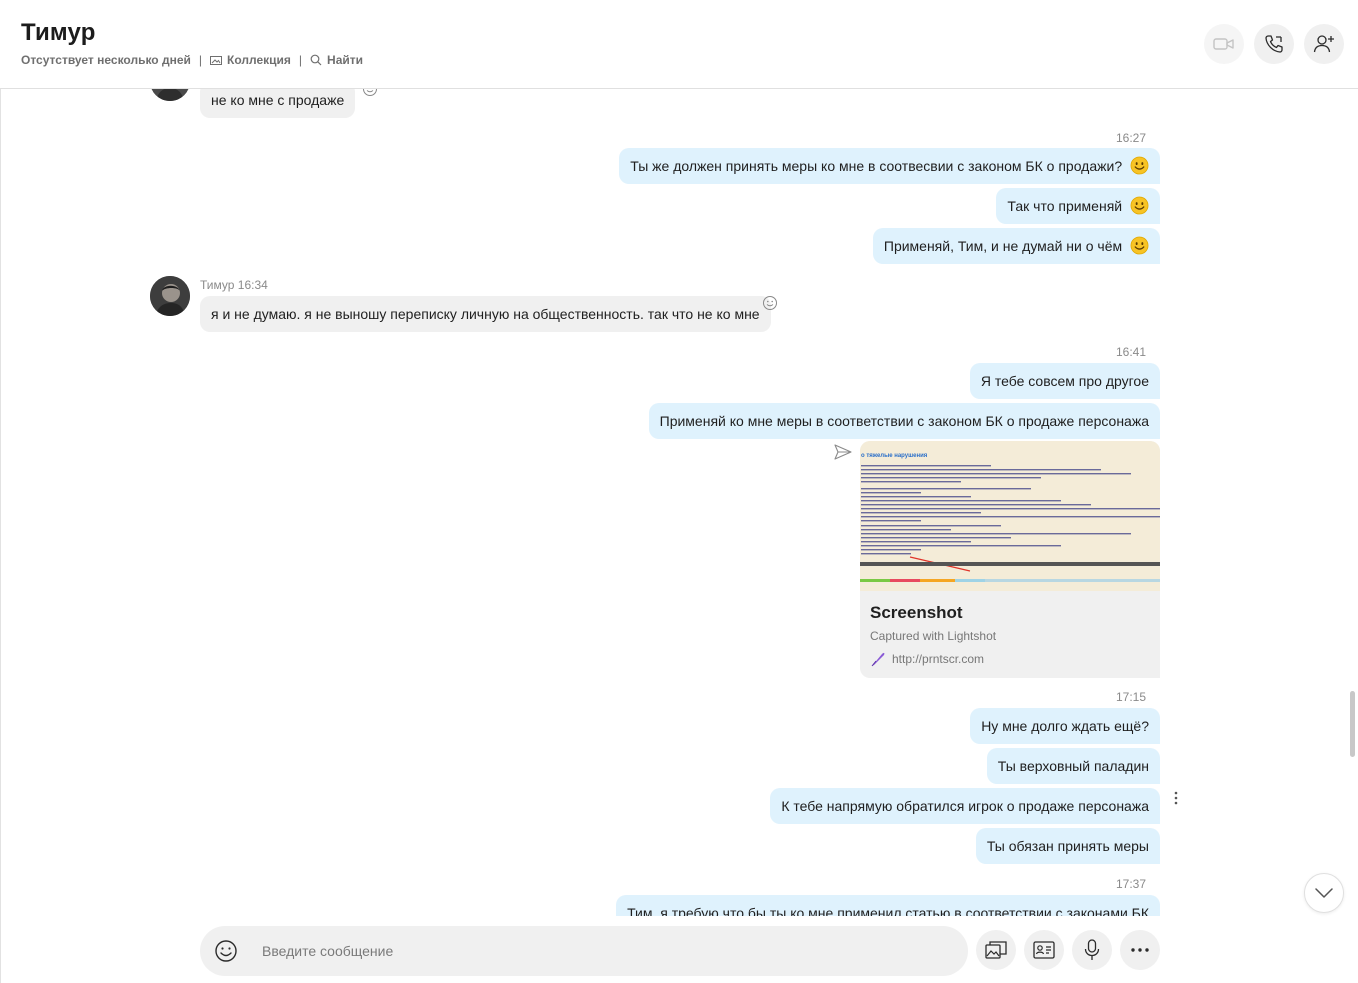 The width and height of the screenshot is (1358, 983). I want to click on timestamp: 17:15, so click(1130, 697).